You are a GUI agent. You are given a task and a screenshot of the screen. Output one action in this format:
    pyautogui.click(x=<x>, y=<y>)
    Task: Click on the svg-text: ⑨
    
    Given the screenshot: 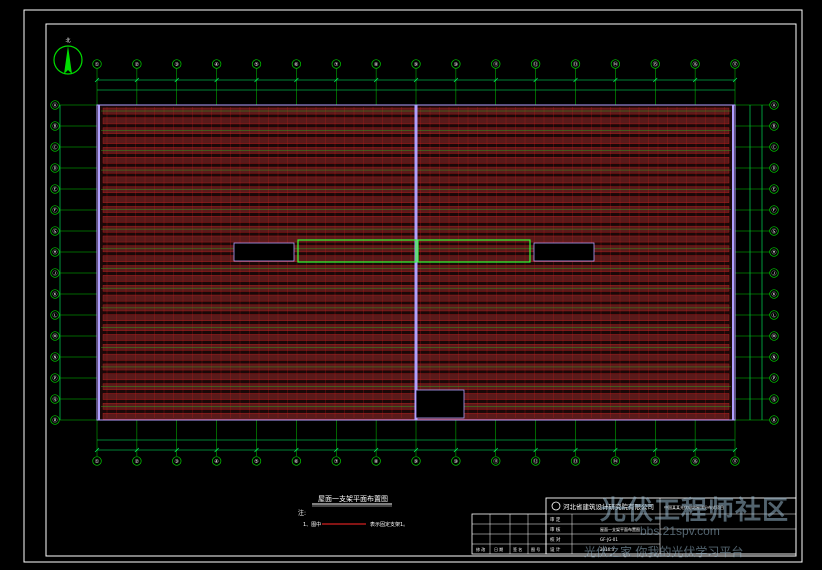 What is the action you would take?
    pyautogui.click(x=416, y=65)
    